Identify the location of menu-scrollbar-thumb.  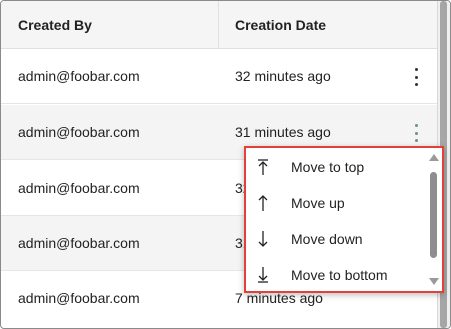
(433, 215).